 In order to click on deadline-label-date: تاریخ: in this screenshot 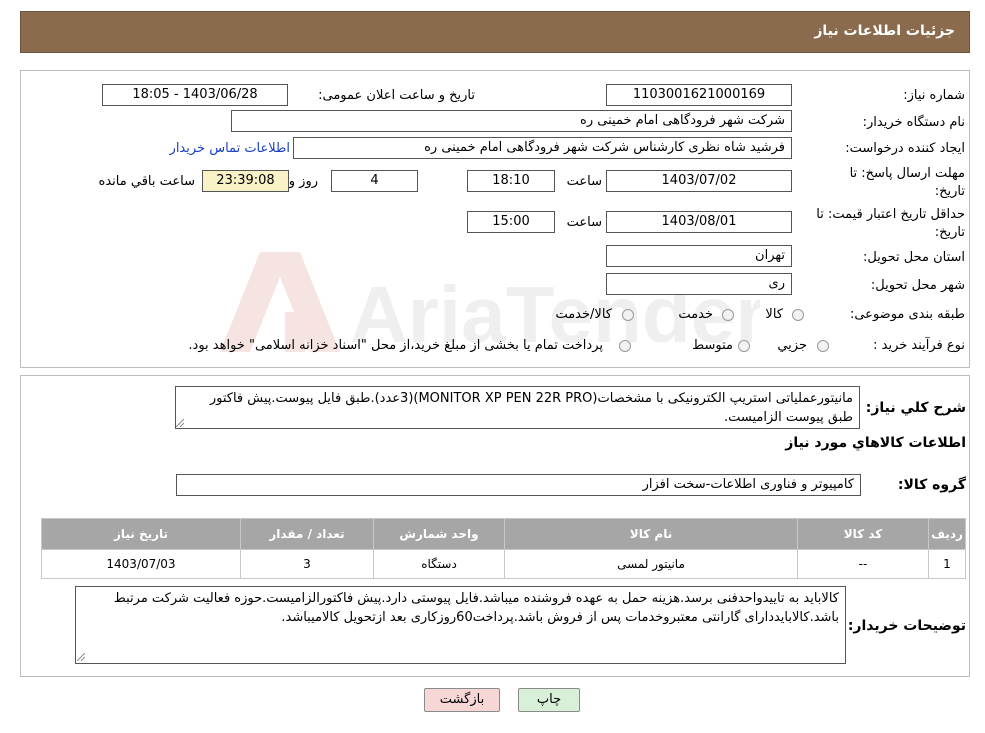, I will do `click(949, 191)`.